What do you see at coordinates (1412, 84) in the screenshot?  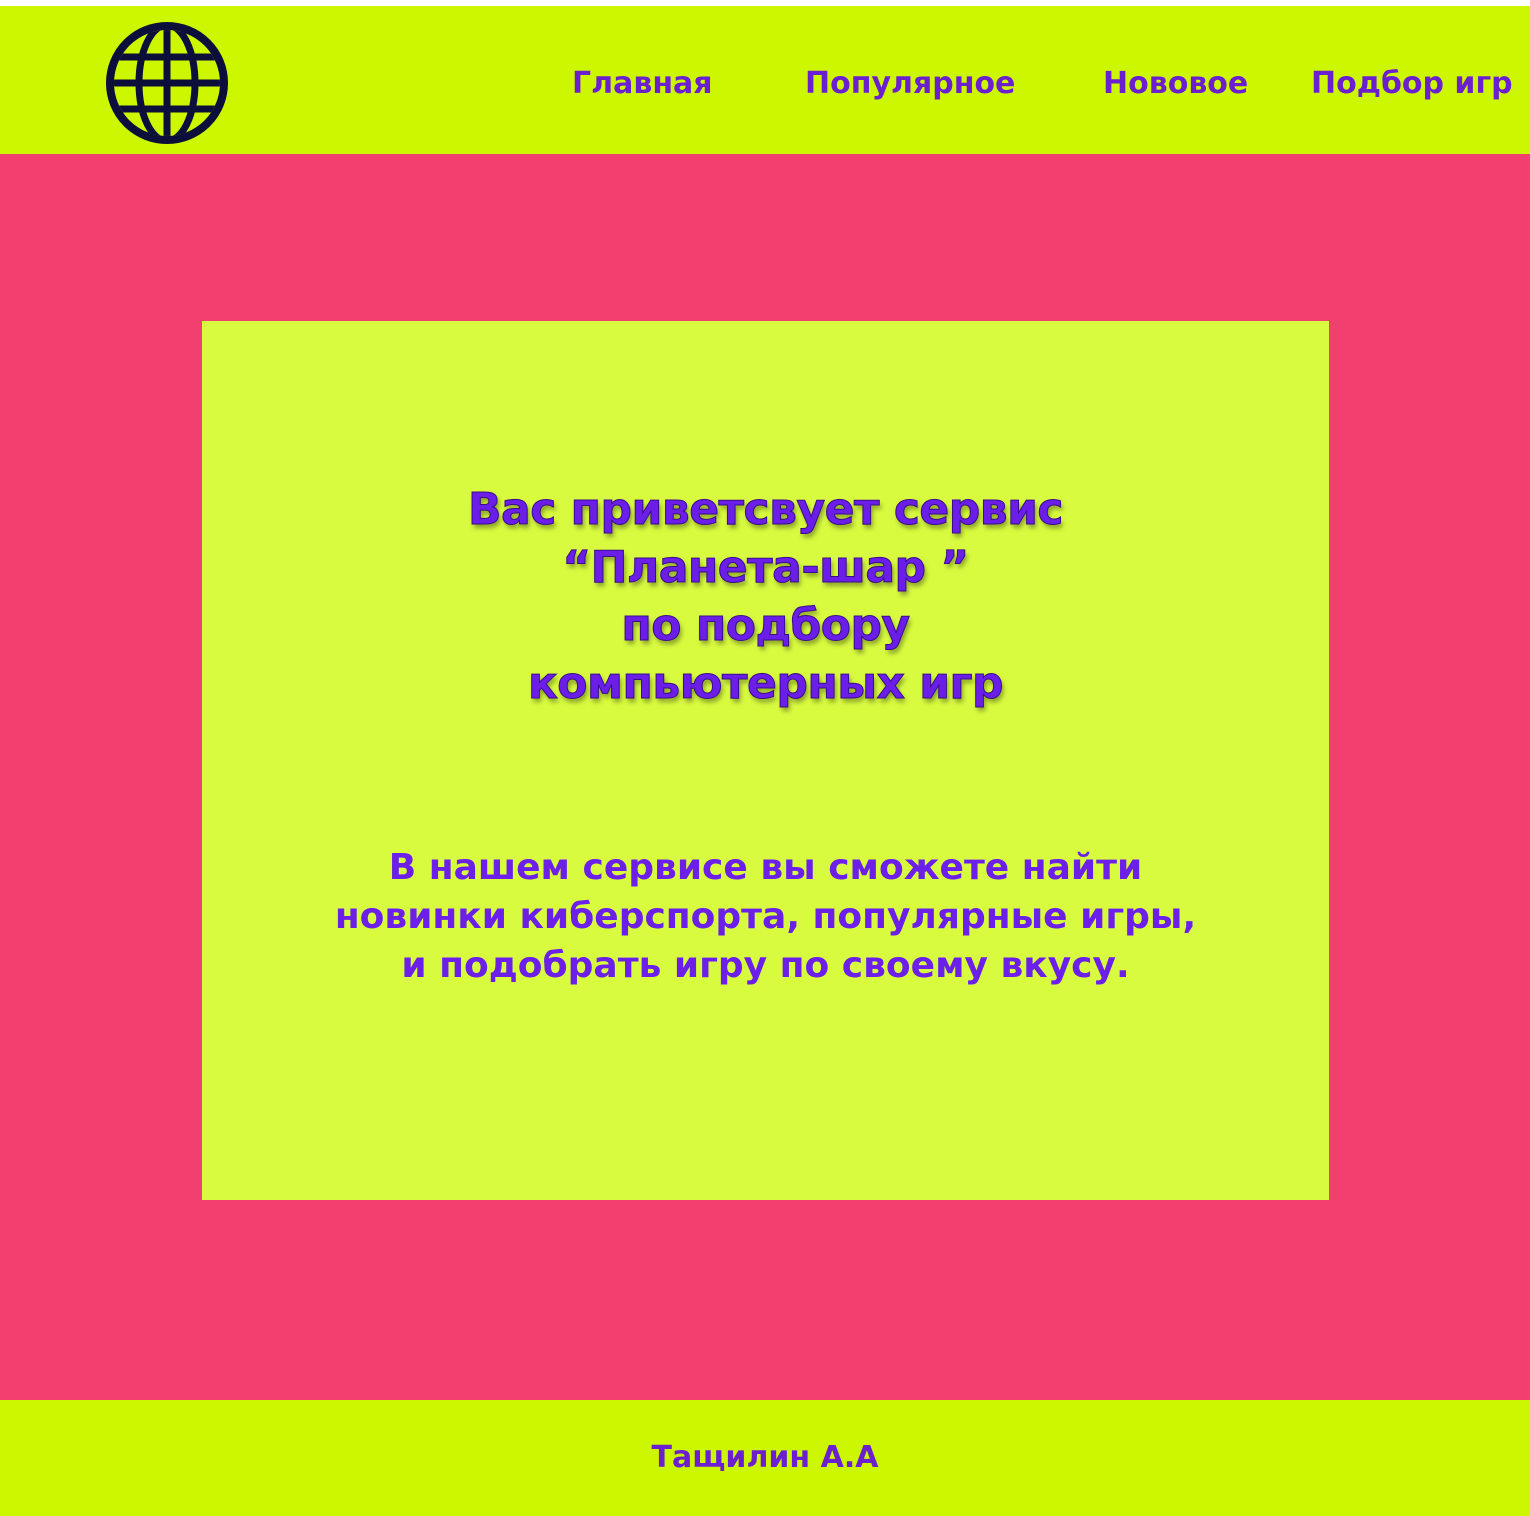 I see `nav-item-game-selection: Подбор игр` at bounding box center [1412, 84].